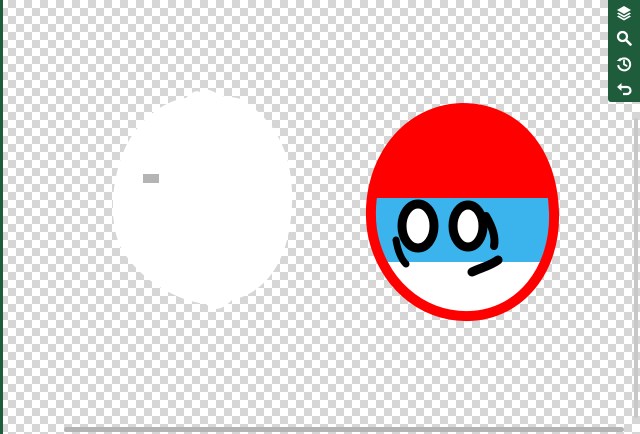 The height and width of the screenshot is (434, 640). I want to click on zoom-button, so click(624, 39).